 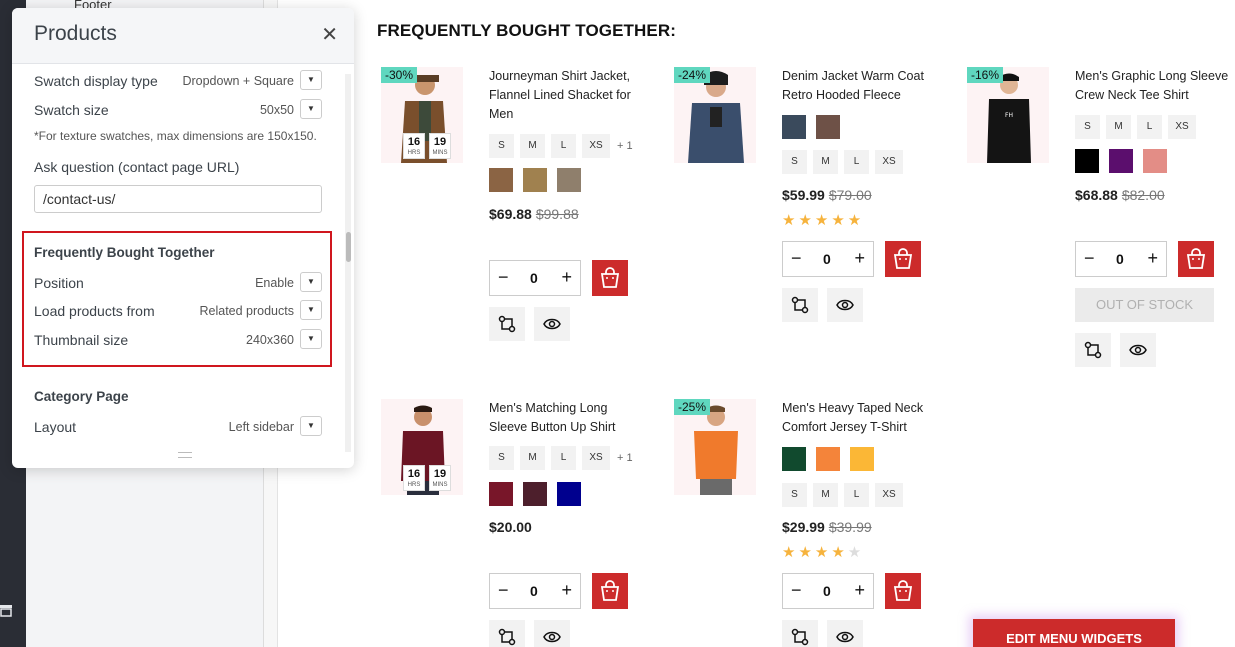 What do you see at coordinates (185, 455) in the screenshot?
I see `panel-resize-handle` at bounding box center [185, 455].